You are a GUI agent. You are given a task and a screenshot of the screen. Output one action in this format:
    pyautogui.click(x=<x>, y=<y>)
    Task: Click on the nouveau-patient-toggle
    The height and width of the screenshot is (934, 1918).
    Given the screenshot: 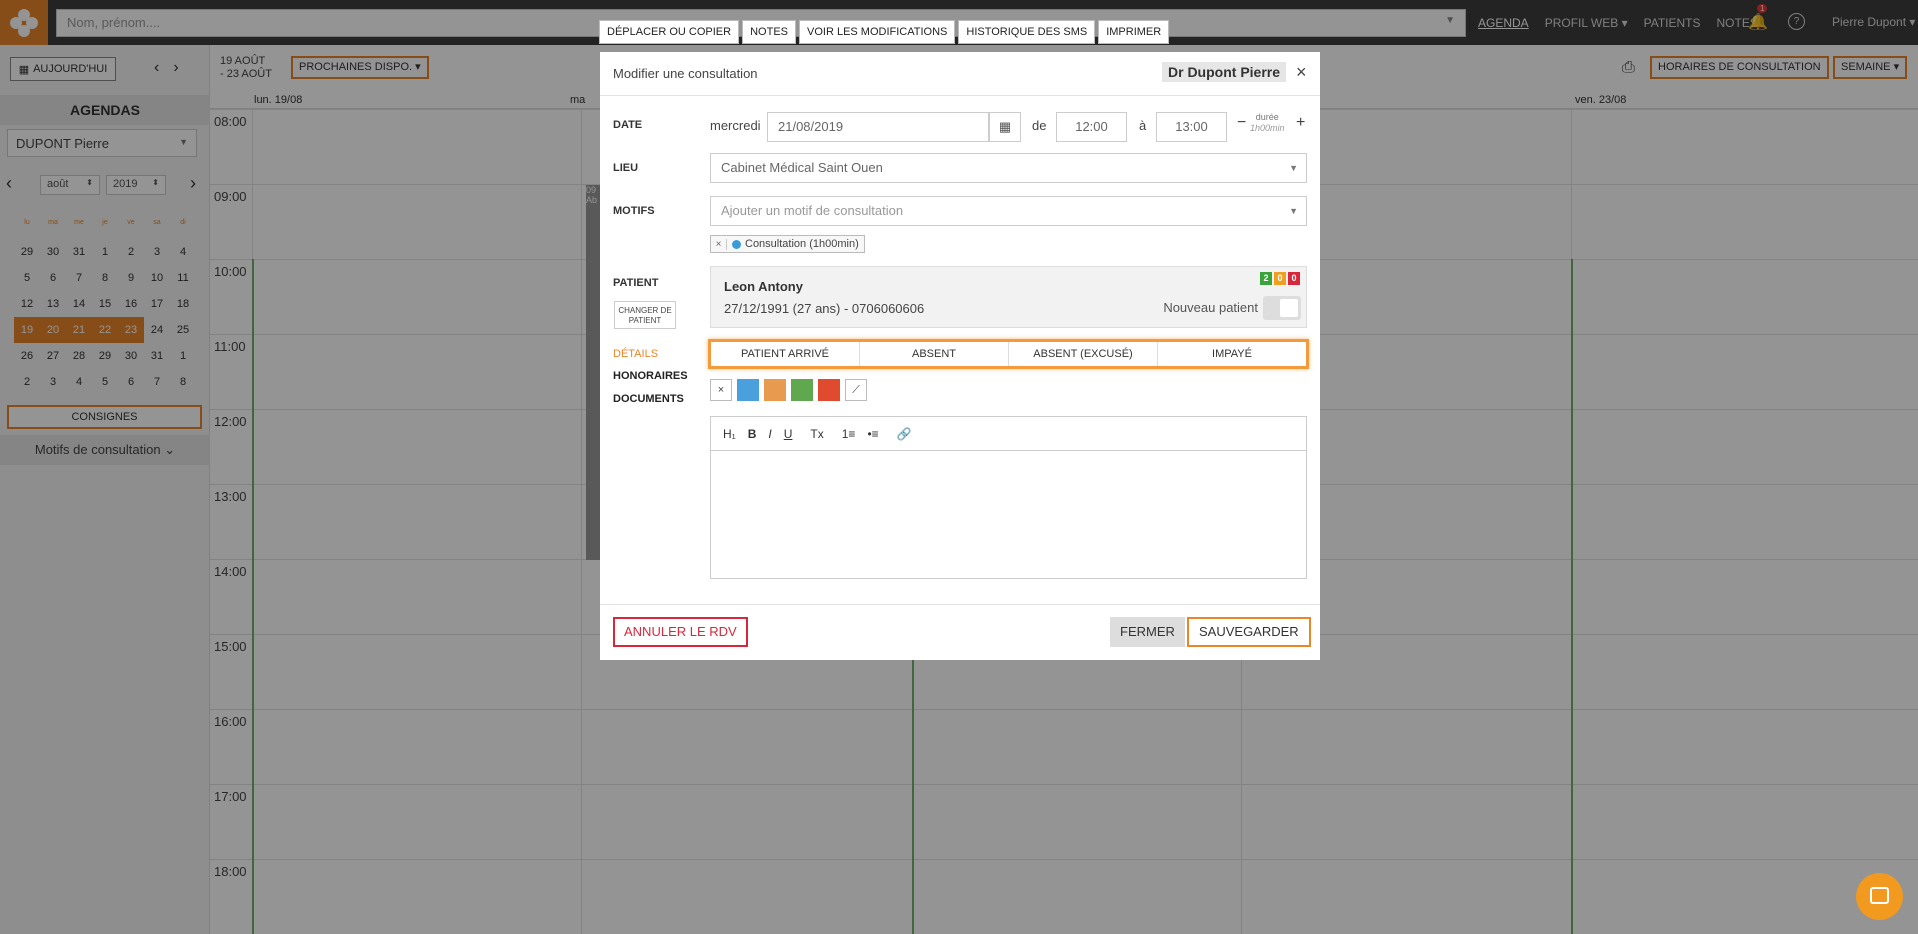 What is the action you would take?
    pyautogui.click(x=1282, y=308)
    